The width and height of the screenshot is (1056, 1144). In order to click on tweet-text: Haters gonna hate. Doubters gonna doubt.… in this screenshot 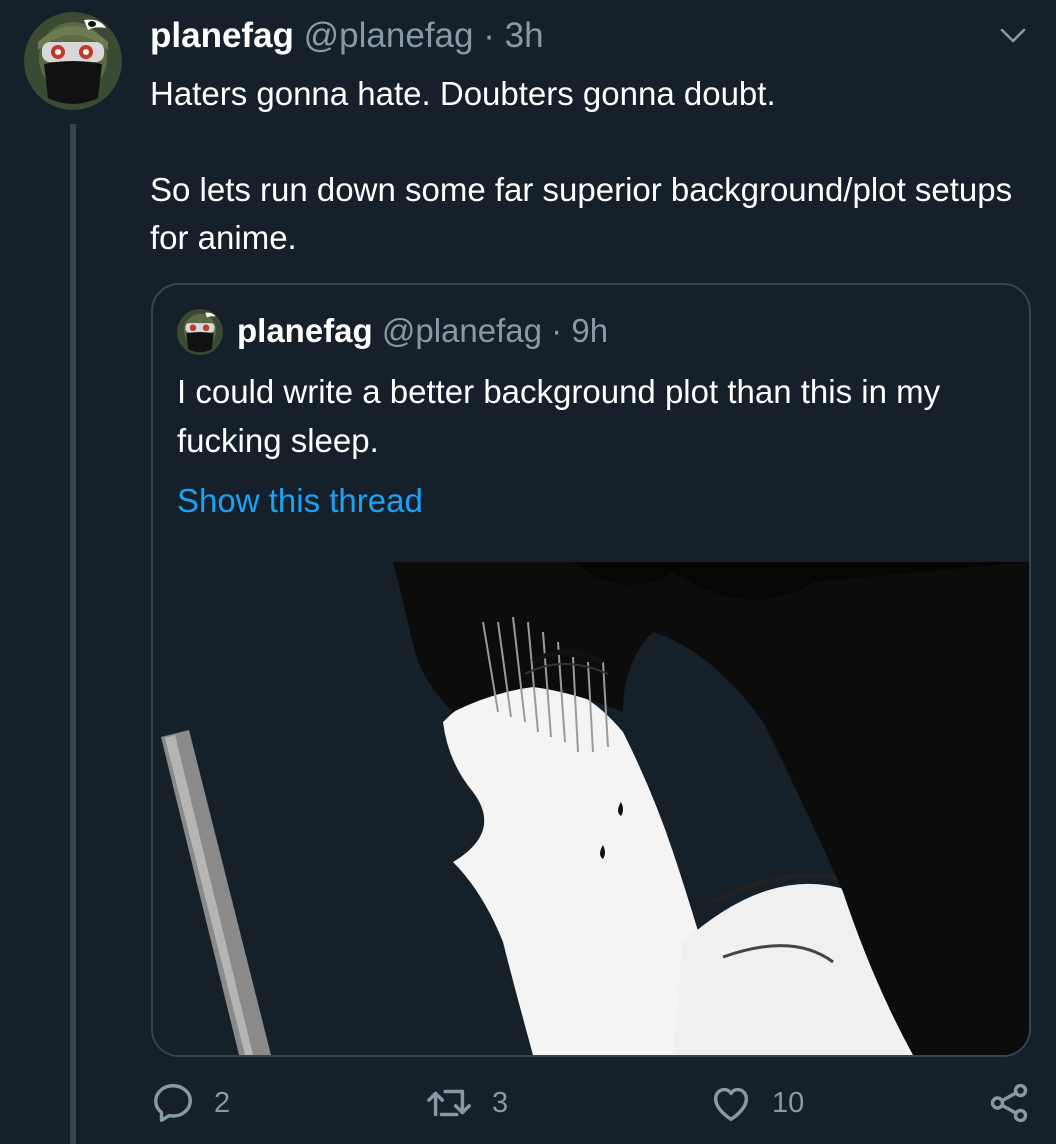, I will do `click(590, 166)`.